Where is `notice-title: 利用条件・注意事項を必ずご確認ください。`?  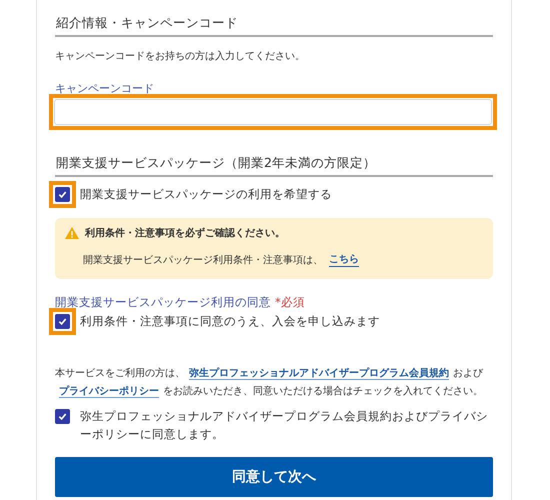
notice-title: 利用条件・注意事項を必ずご確認ください。 is located at coordinates (185, 233).